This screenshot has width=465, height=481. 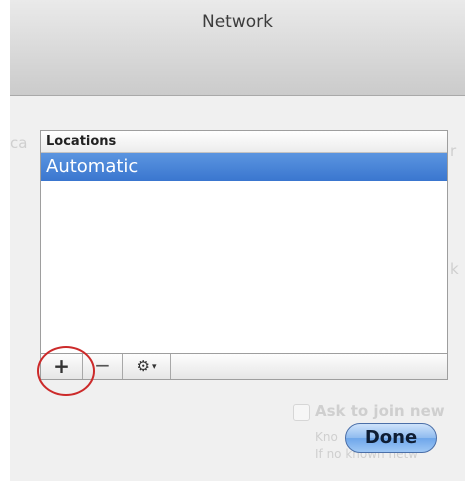 What do you see at coordinates (244, 366) in the screenshot?
I see `locations-toolbar: + − ⚙ ▾` at bounding box center [244, 366].